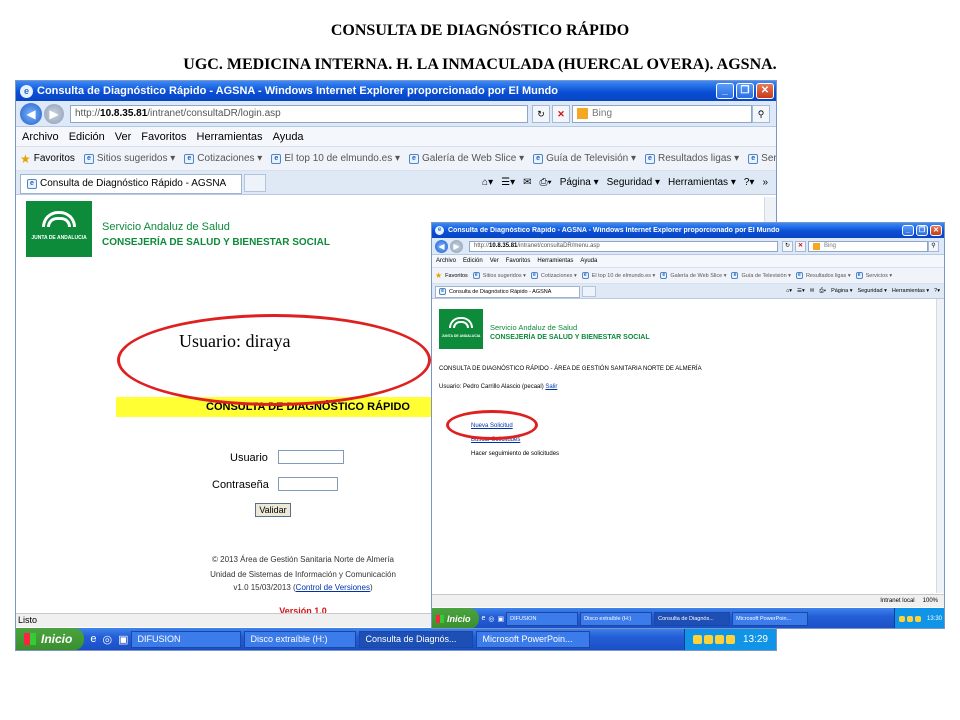 This screenshot has height=720, width=960. What do you see at coordinates (308, 484) in the screenshot?
I see `password-input` at bounding box center [308, 484].